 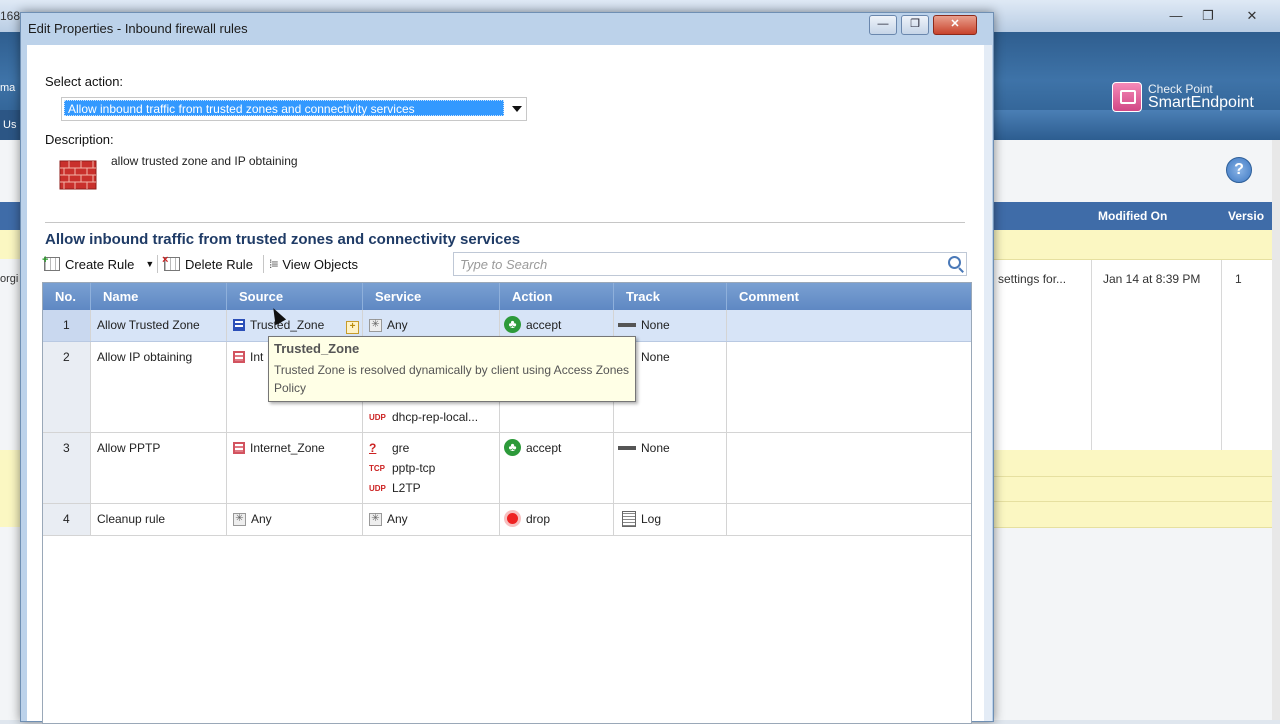 I want to click on search-box, so click(x=710, y=264).